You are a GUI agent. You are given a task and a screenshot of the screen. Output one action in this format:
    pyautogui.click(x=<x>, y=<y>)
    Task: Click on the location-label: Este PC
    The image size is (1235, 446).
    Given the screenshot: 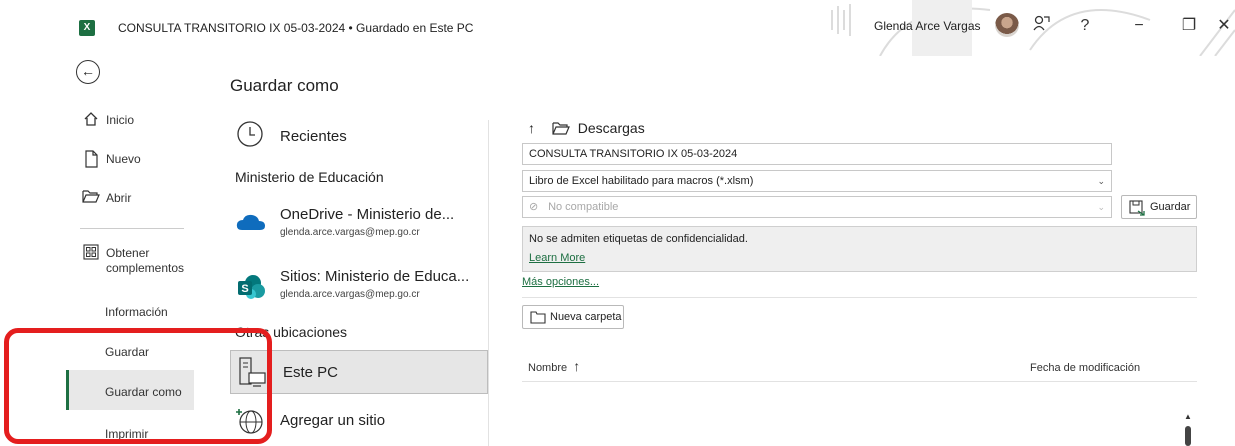 What is the action you would take?
    pyautogui.click(x=311, y=372)
    